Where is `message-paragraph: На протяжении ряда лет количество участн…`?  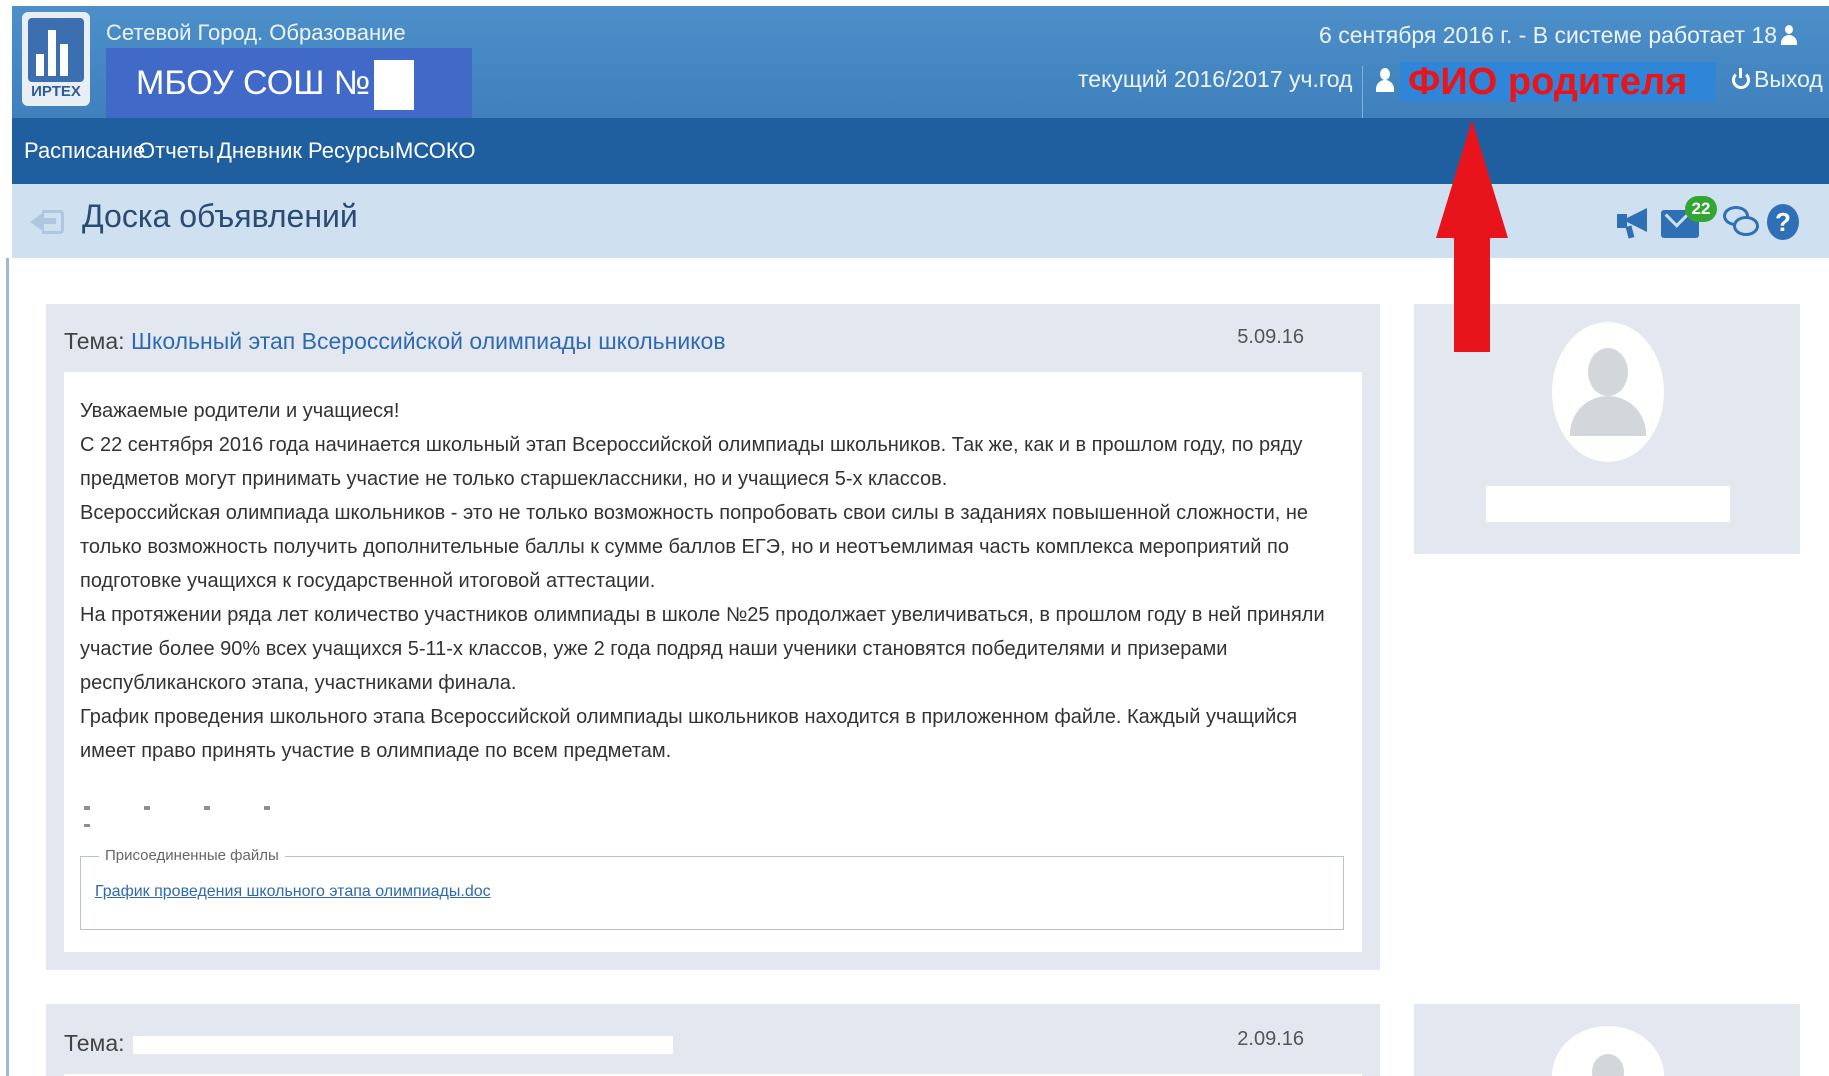 message-paragraph: На протяжении ряда лет количество участн… is located at coordinates (702, 649).